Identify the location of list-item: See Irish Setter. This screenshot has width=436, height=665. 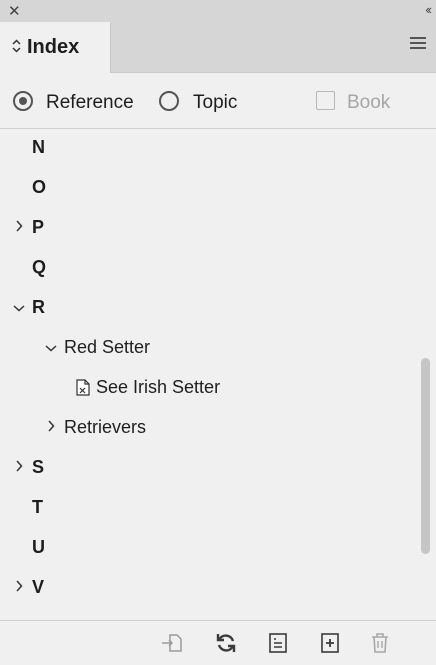
(148, 387).